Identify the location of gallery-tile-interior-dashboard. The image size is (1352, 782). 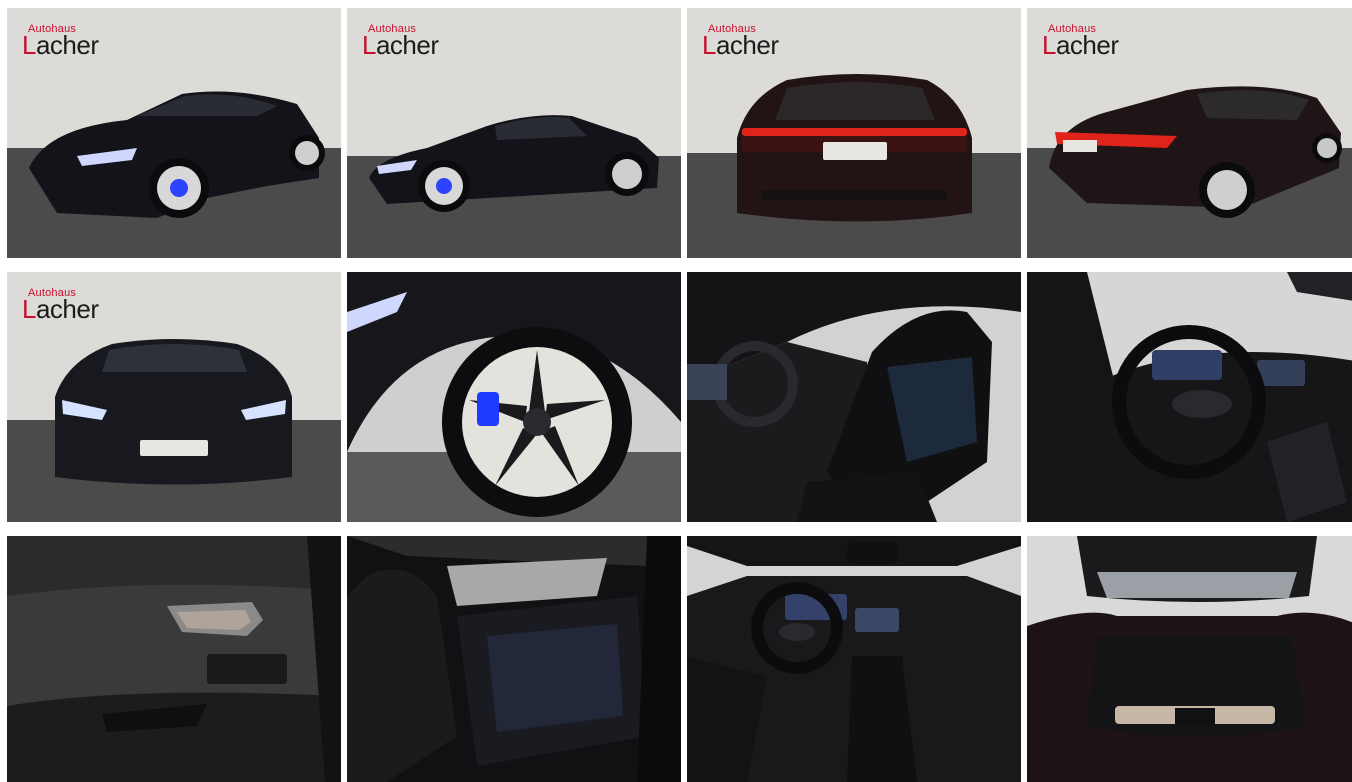
(854, 659).